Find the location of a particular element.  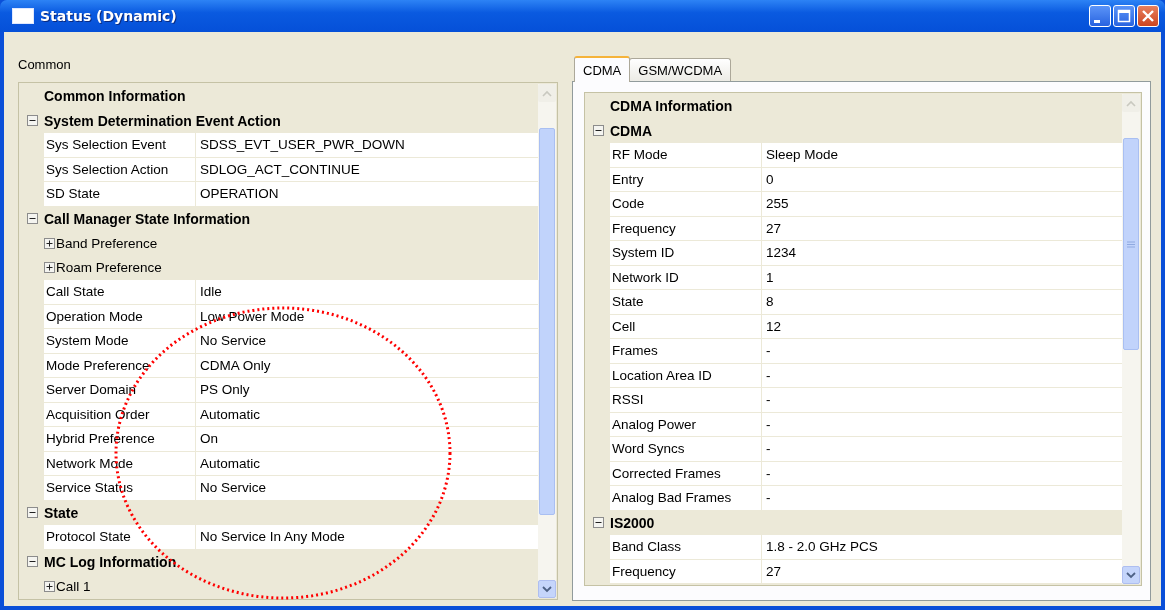

close-button is located at coordinates (1148, 16).